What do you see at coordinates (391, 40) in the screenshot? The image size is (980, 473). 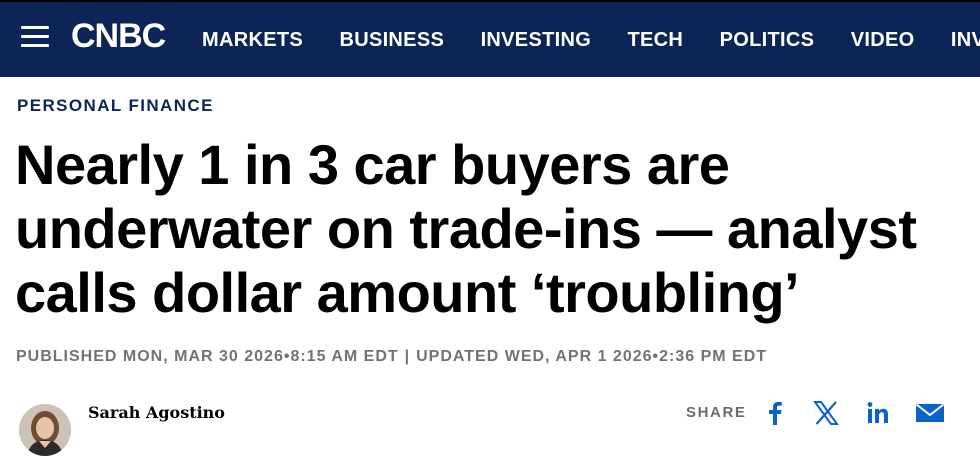 I see `nav-item-business: BUSINESS` at bounding box center [391, 40].